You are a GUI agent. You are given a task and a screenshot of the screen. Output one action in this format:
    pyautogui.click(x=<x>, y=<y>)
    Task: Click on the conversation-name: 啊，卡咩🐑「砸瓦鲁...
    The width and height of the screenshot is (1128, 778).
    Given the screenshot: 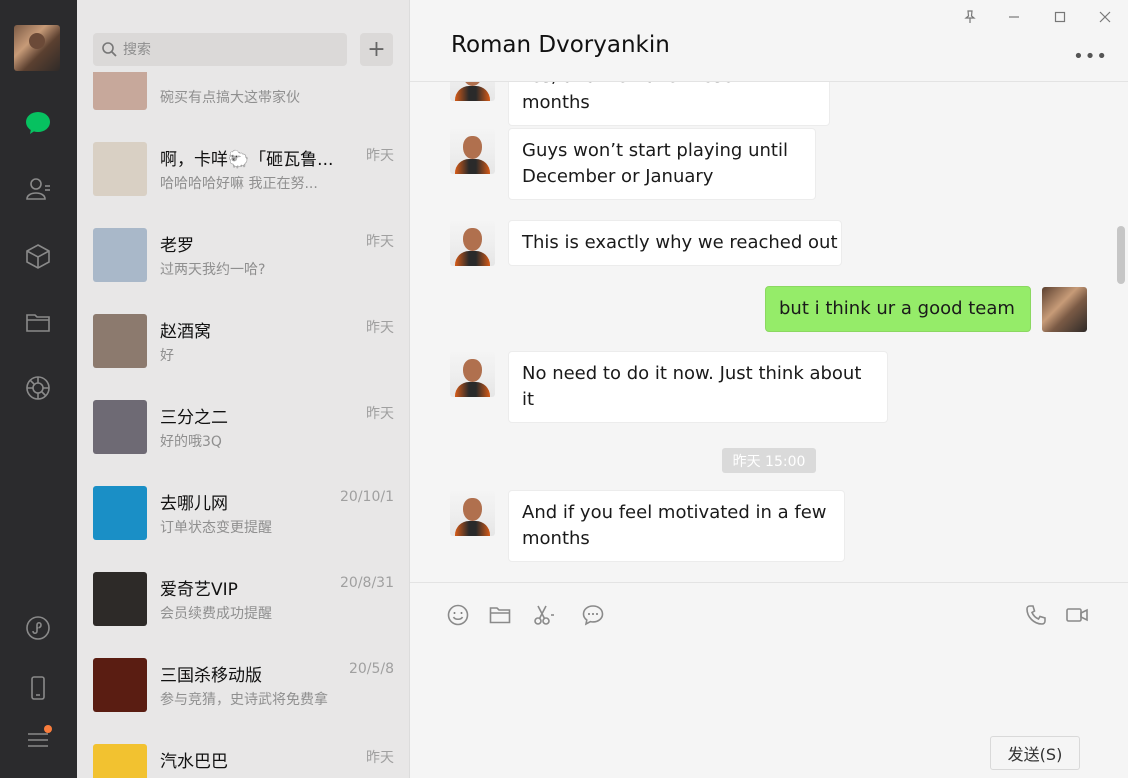 What is the action you would take?
    pyautogui.click(x=247, y=160)
    